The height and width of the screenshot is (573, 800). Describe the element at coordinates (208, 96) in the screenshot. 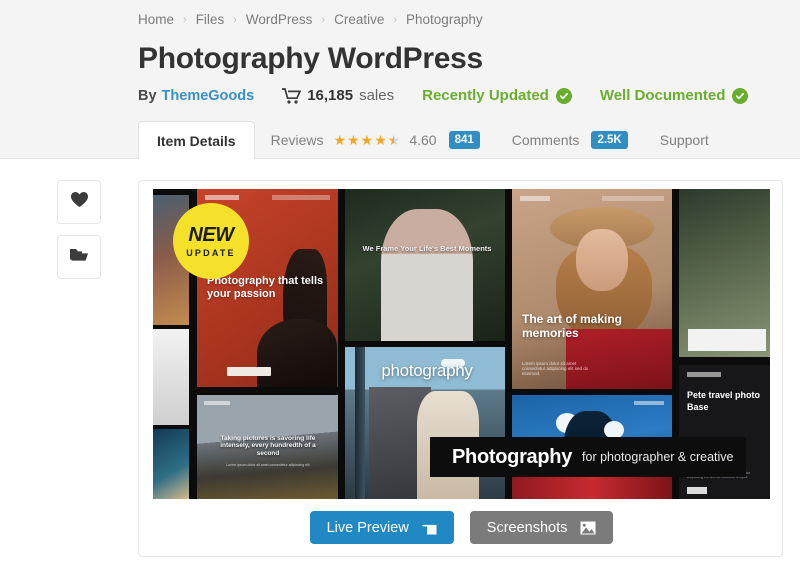

I see `author-link: ThemeGoods` at that location.